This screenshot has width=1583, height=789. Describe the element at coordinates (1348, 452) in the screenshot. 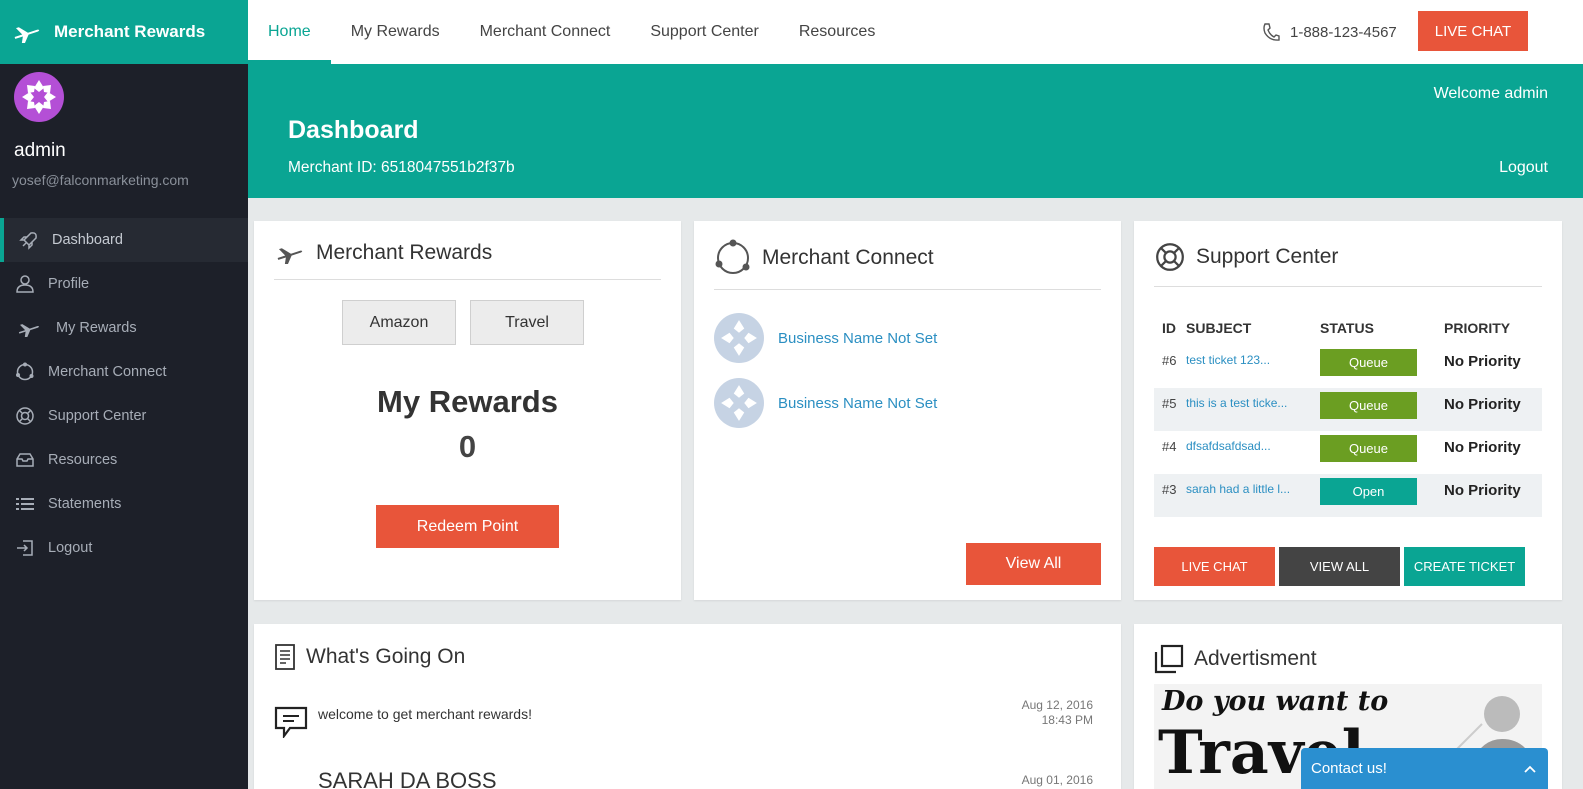

I see `table-row: #4 dfsafdsafdsad... Queue No Priority` at that location.